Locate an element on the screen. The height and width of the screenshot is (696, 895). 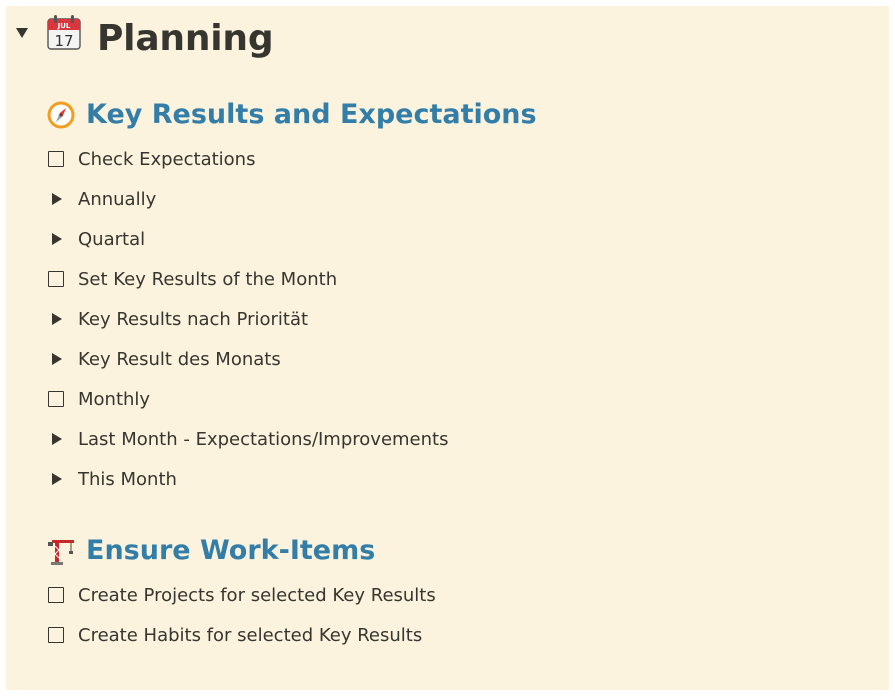
todo-item: Monthly is located at coordinates (98, 399).